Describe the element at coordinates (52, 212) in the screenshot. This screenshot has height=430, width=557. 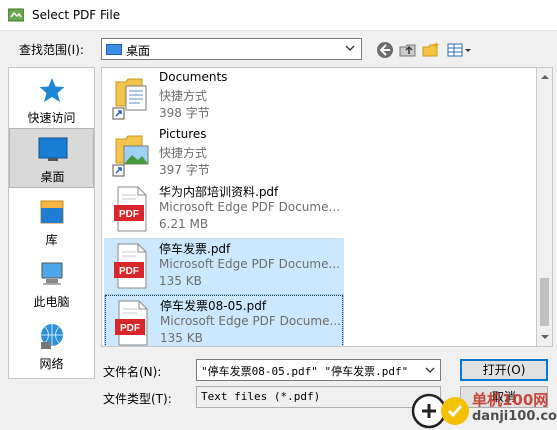
I see `library-icon` at that location.